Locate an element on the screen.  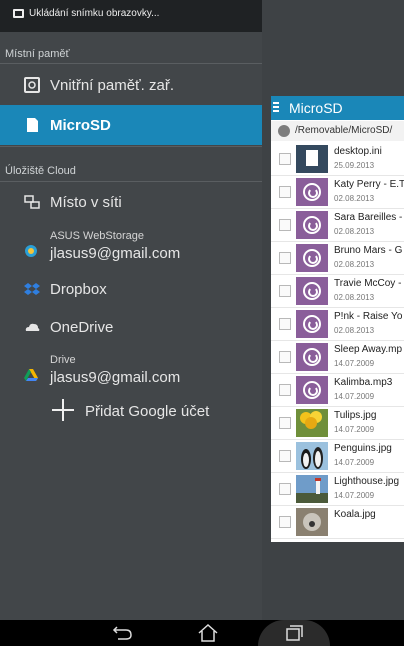
path-text: /Removable/MicroSD/ is located at coordinates (344, 130).